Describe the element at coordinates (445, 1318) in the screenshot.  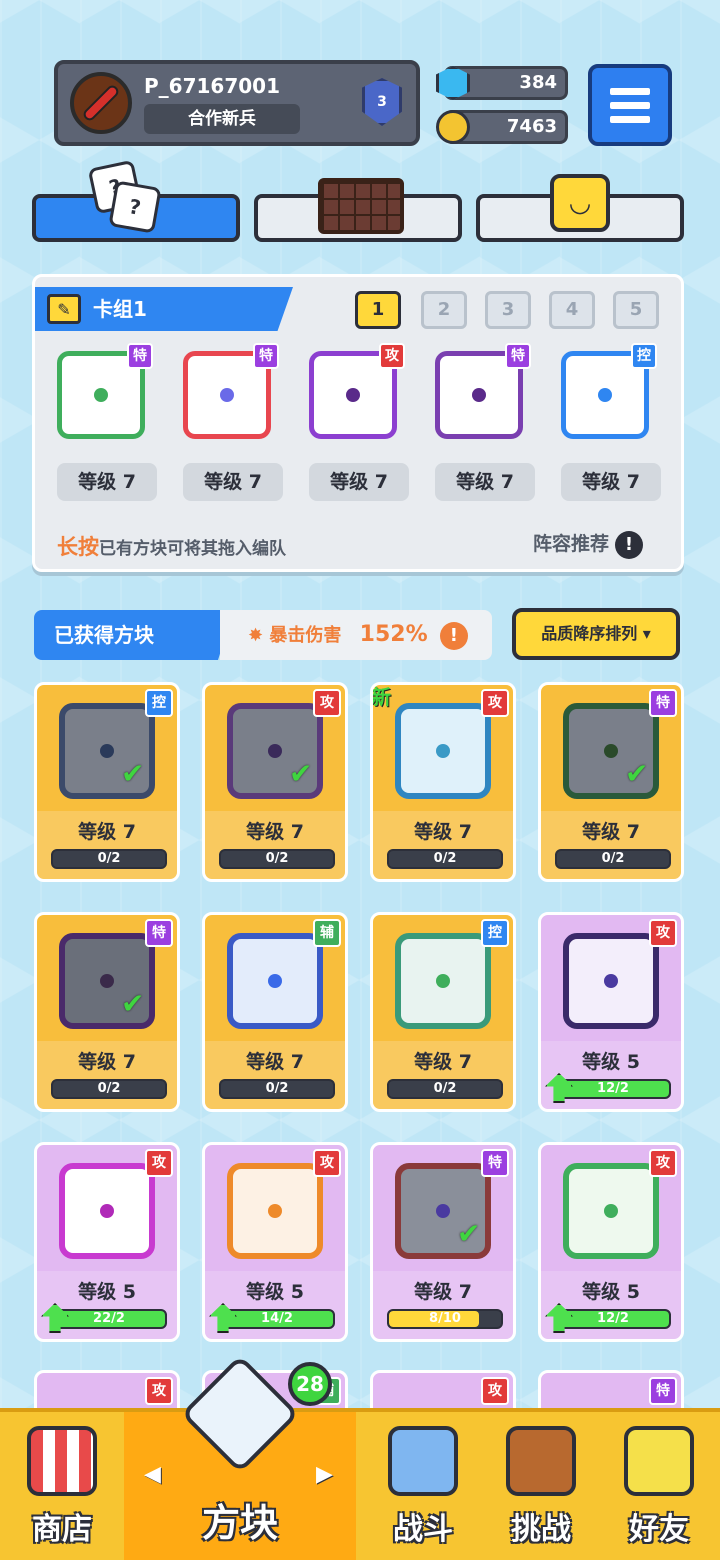
I see `progress-label: 8/10` at that location.